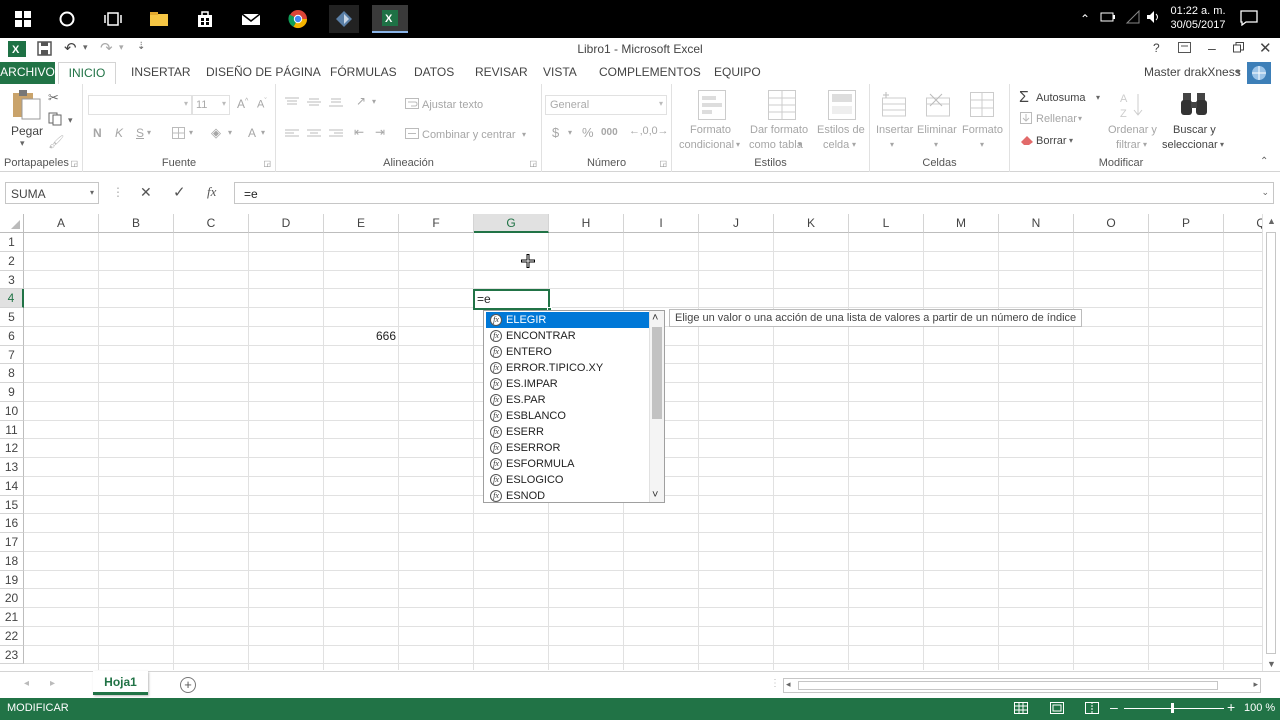 Image resolution: width=1280 pixels, height=720 pixels. Describe the element at coordinates (1022, 685) in the screenshot. I see `horizontal-scrollbar: ◂ ▸` at that location.